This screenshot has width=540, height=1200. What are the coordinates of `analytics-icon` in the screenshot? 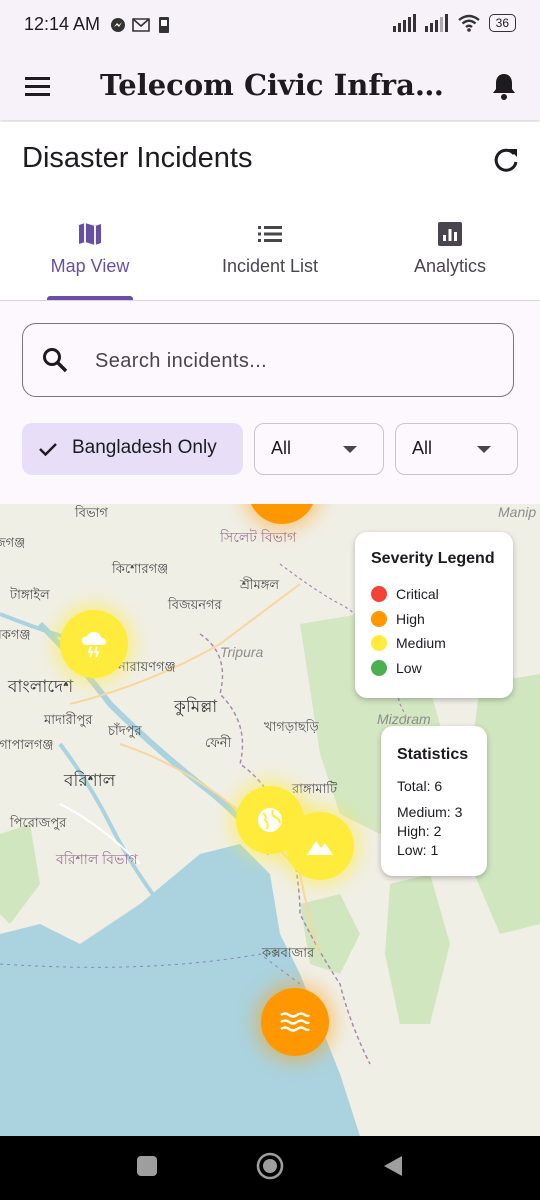 It's located at (450, 234).